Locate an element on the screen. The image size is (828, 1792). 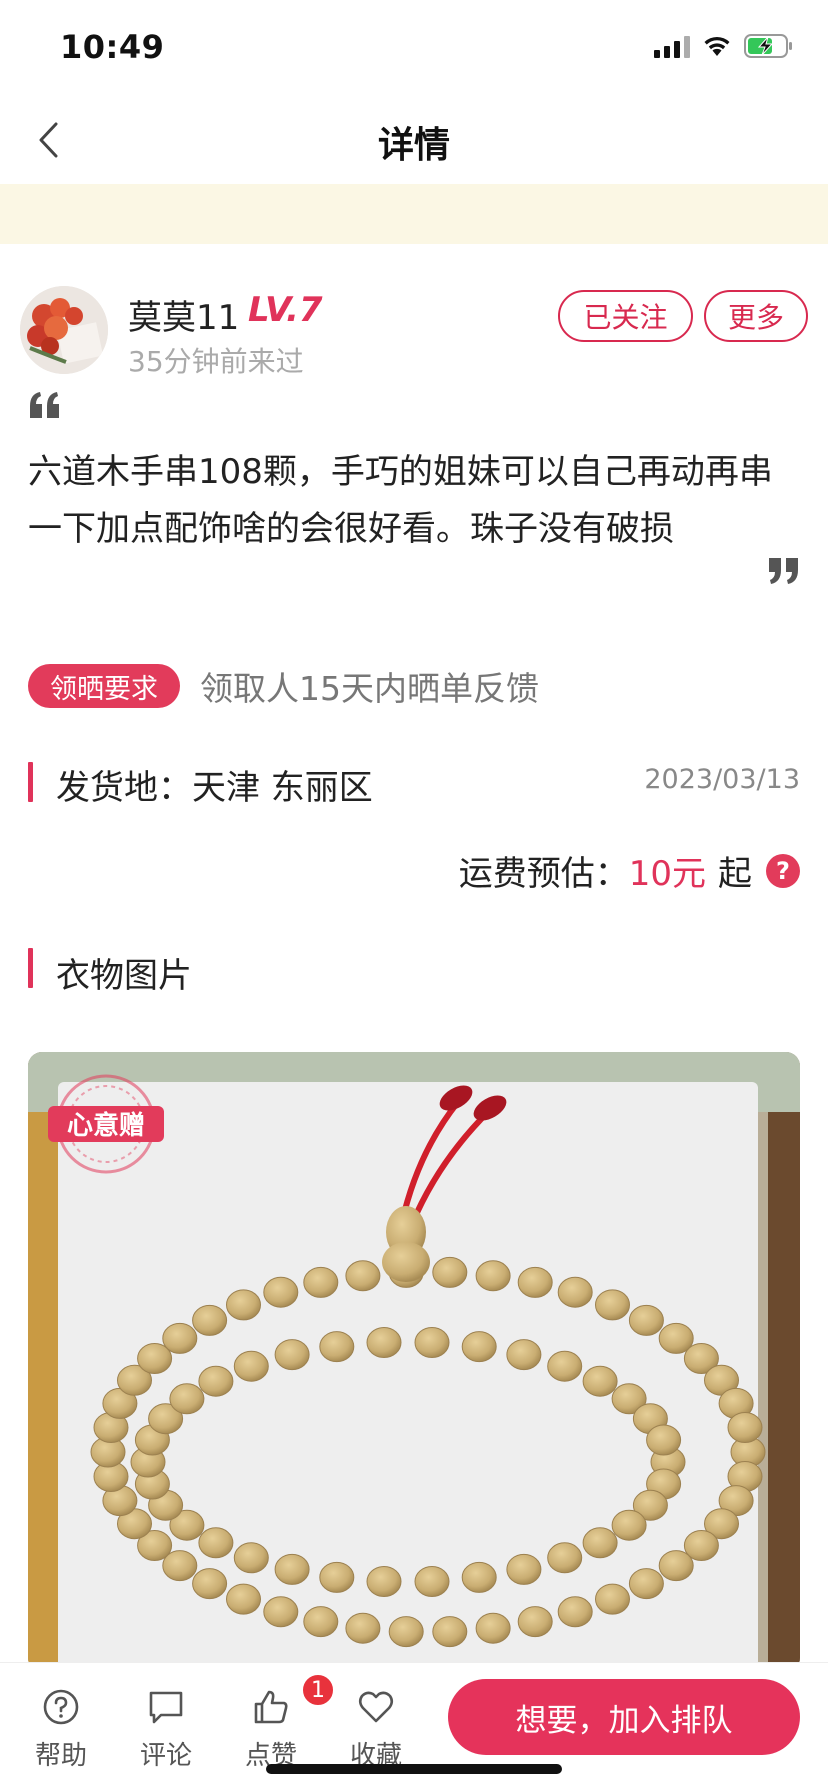
photos-section-title: 衣物图片 is located at coordinates (124, 976).